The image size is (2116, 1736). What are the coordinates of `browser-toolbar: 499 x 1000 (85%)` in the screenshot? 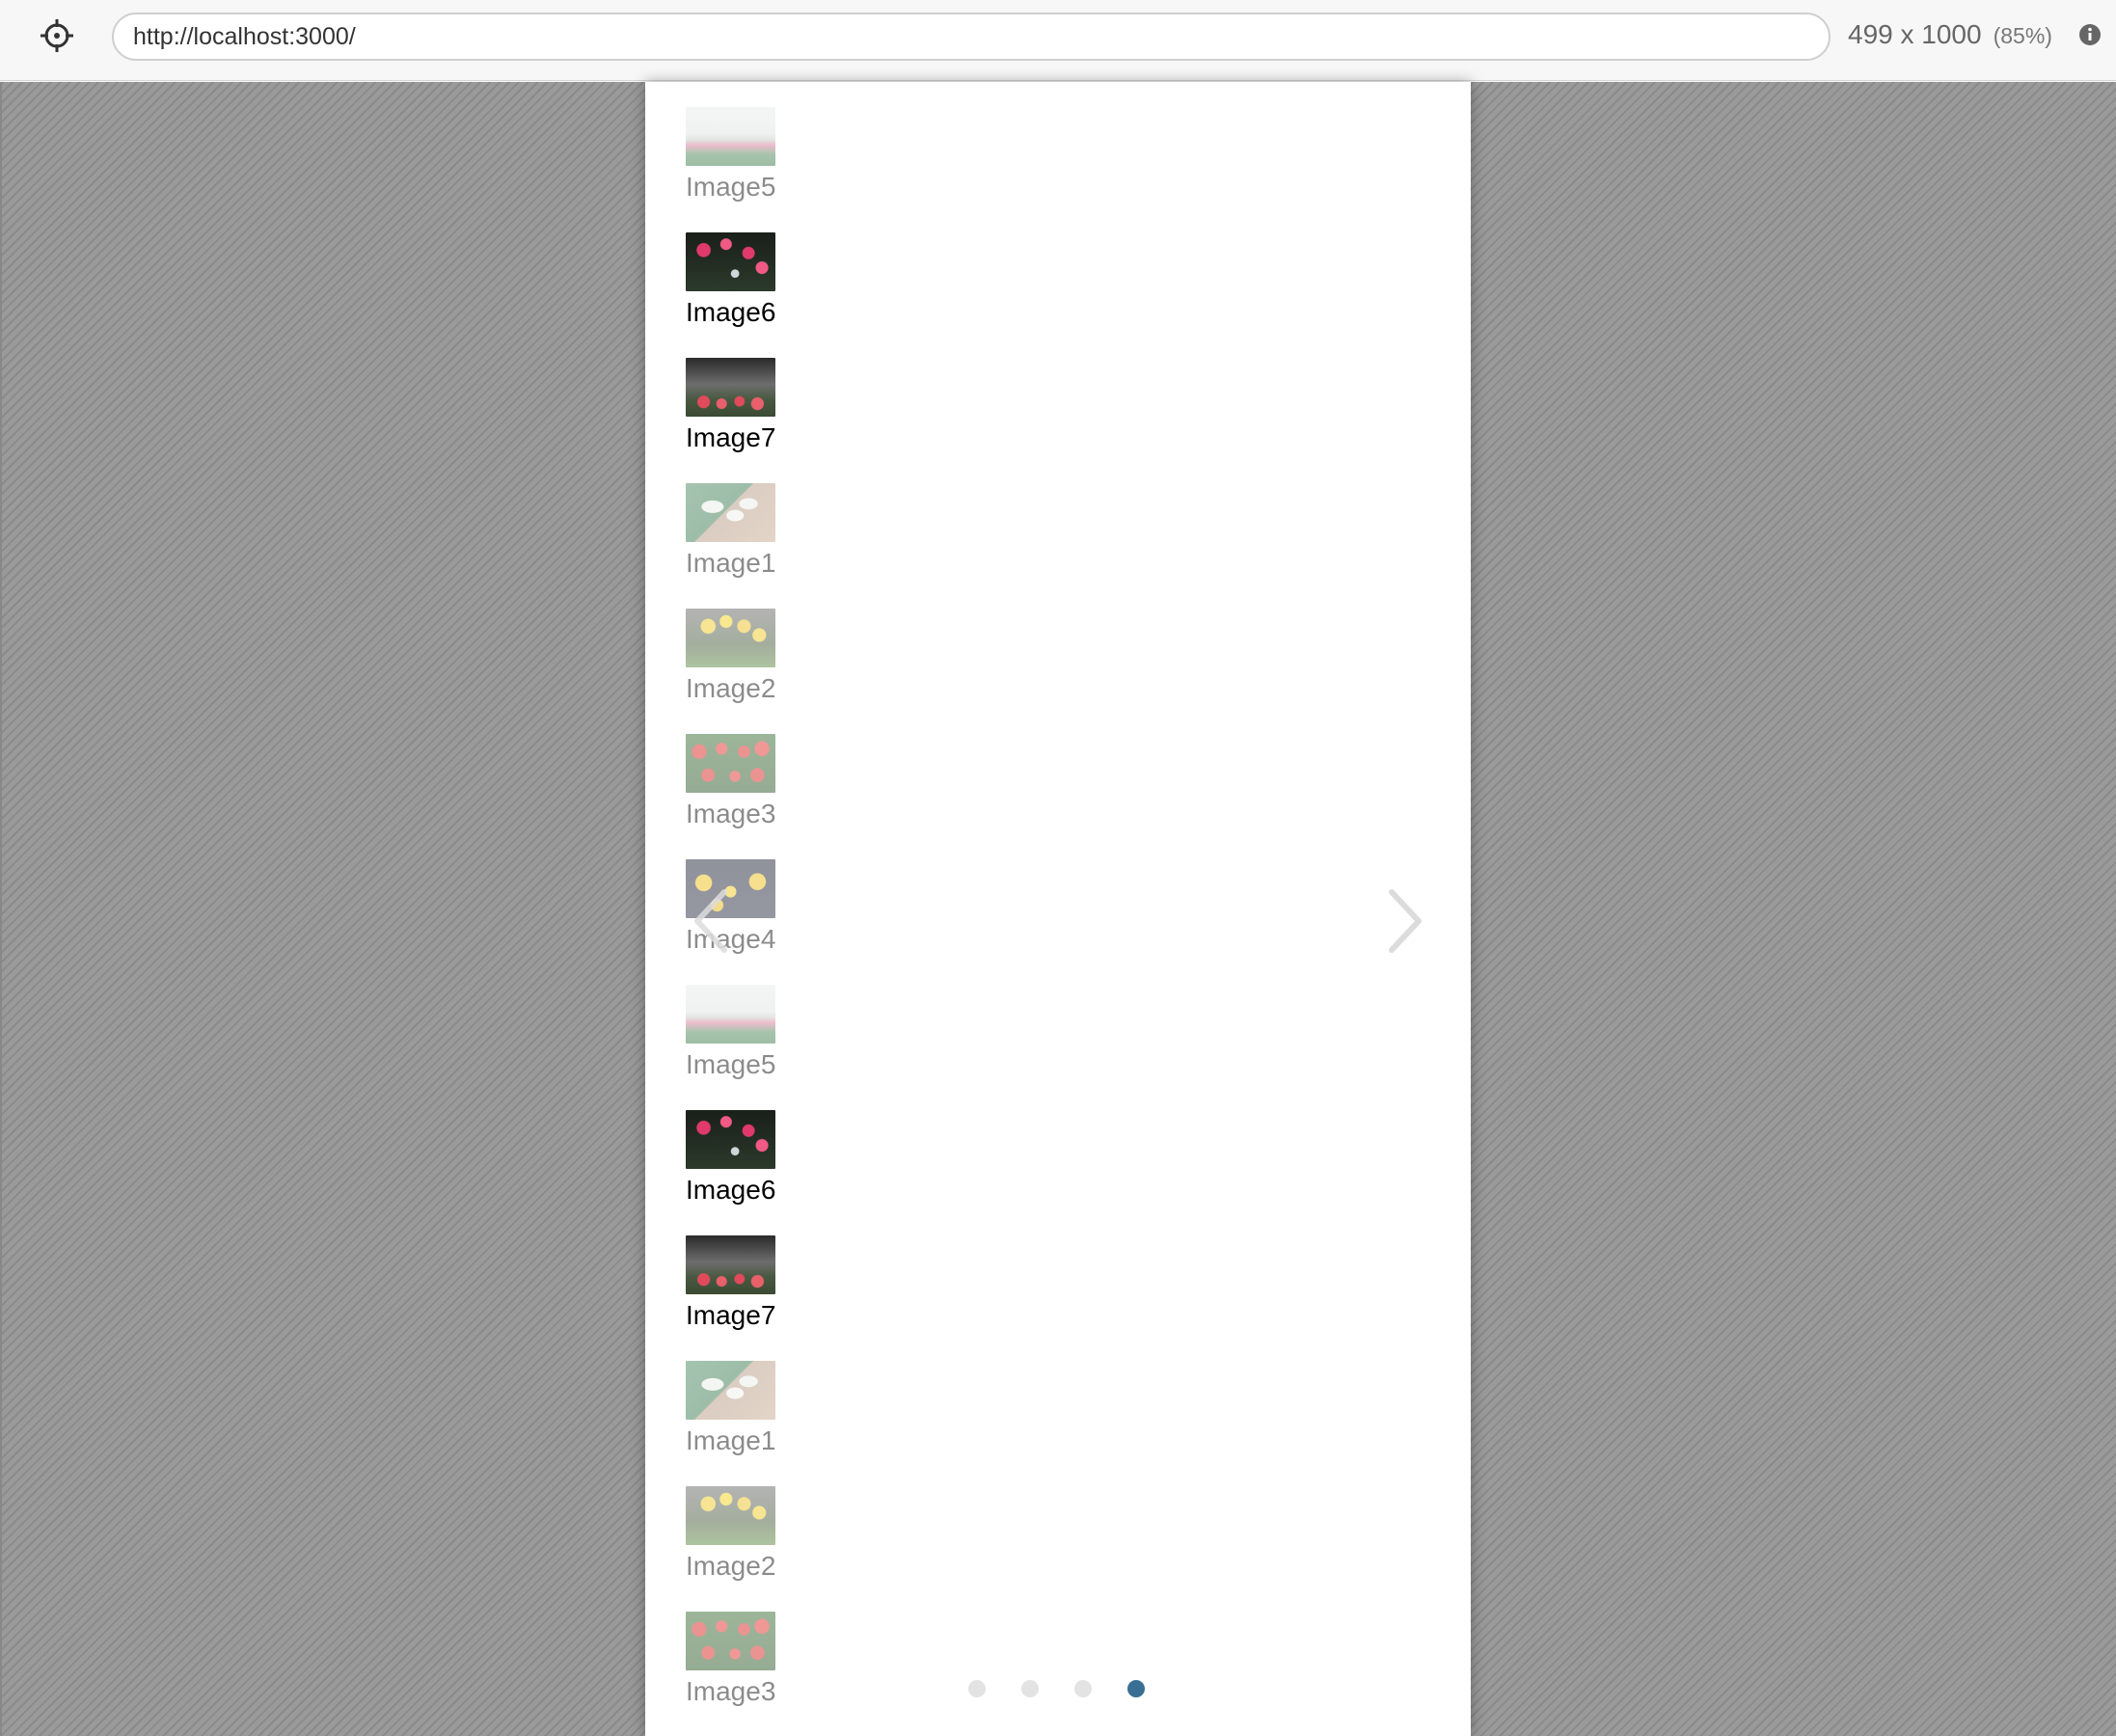 It's located at (1058, 40).